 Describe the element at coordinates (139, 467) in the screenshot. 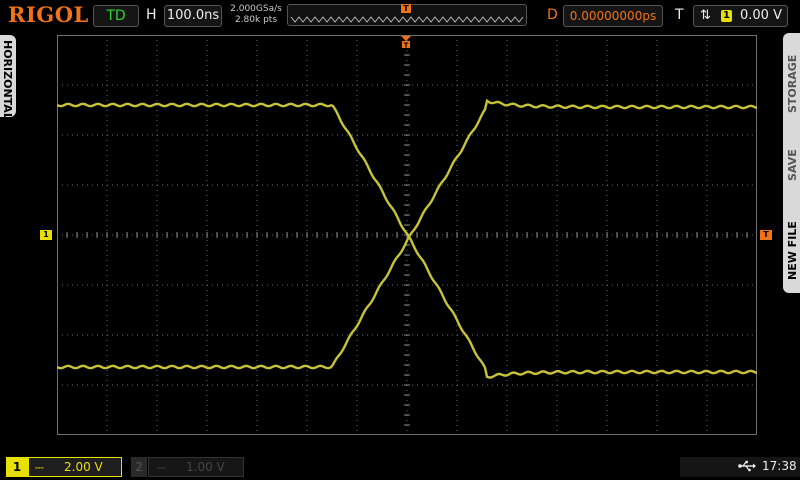

I see `ch2-number-badge: 2` at that location.